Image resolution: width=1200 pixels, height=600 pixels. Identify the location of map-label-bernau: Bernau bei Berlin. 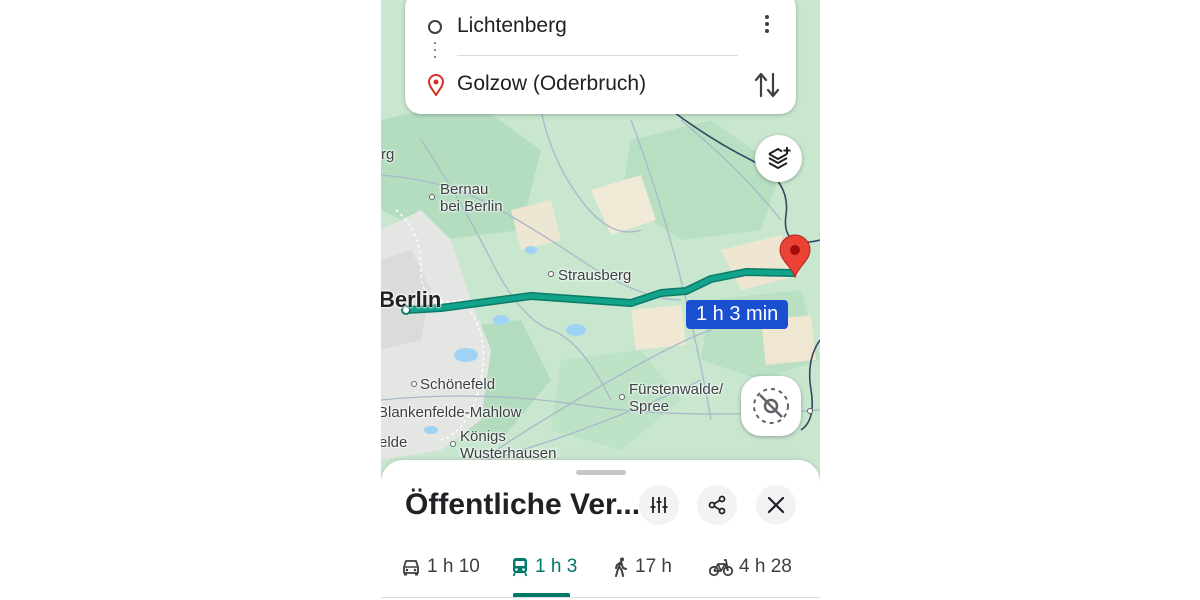
(471, 198).